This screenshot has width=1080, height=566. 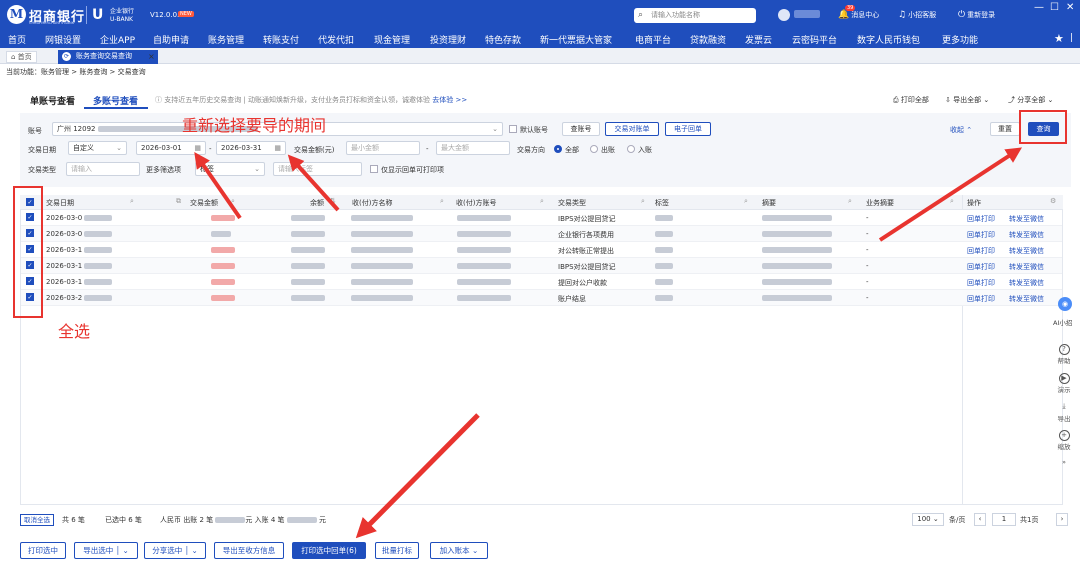 What do you see at coordinates (417, 476) in the screenshot?
I see `arrow-to-print-receipts` at bounding box center [417, 476].